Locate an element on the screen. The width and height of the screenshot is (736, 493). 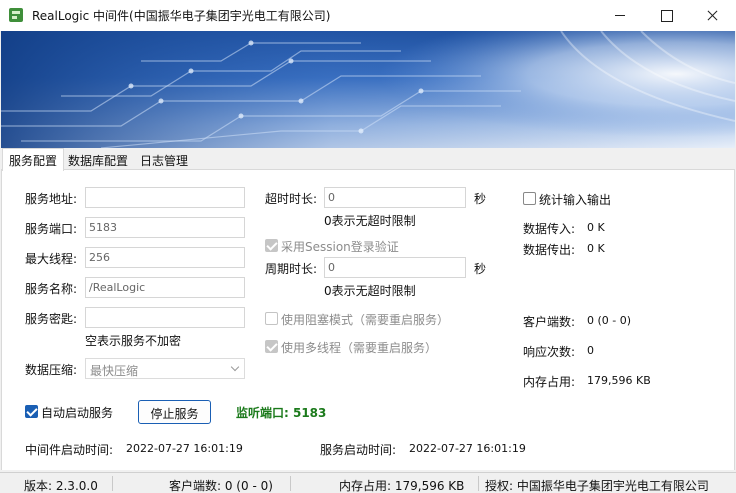
service-port-label: 服务端口: is located at coordinates (51, 229).